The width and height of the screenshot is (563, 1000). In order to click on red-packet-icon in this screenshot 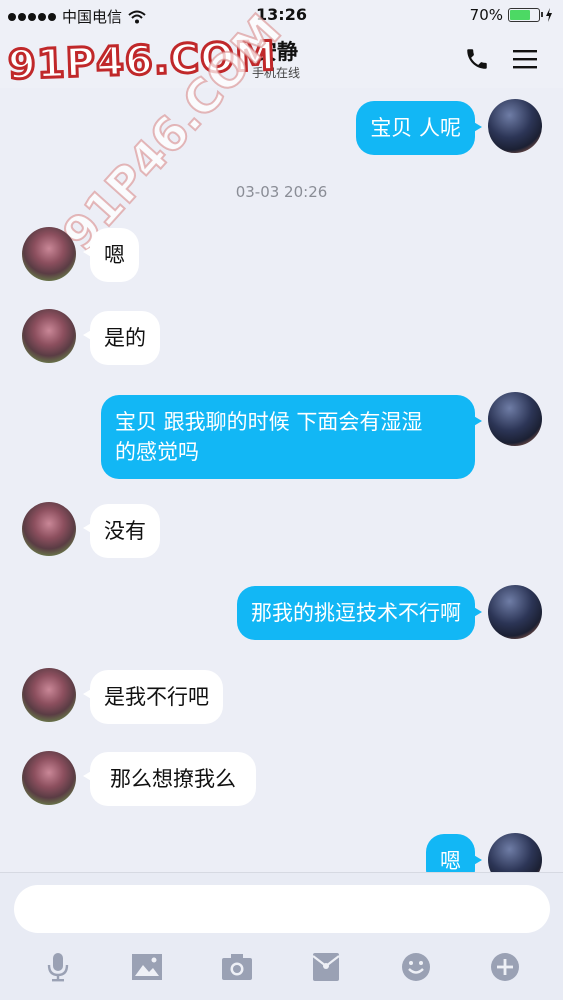, I will do `click(326, 967)`.